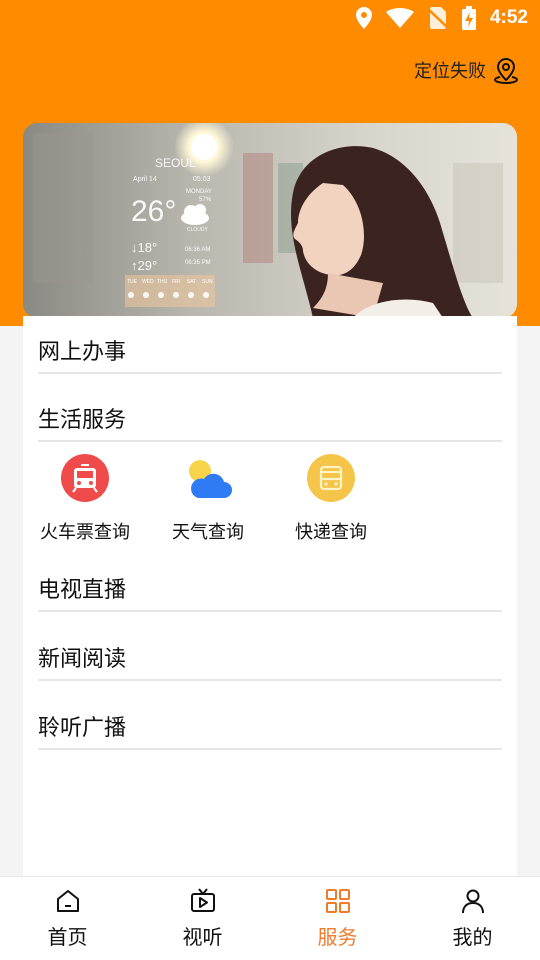  Describe the element at coordinates (145, 179) in the screenshot. I see `weather-date: April 14` at that location.